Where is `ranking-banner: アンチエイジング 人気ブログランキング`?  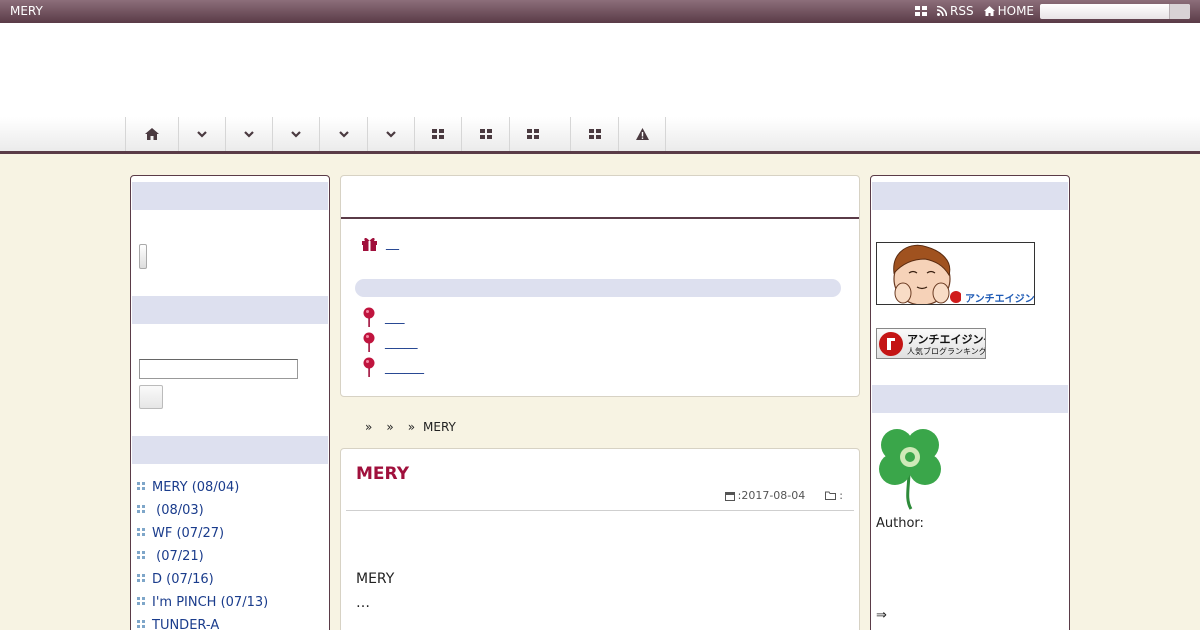
ranking-banner: アンチエイジング 人気ブログランキング is located at coordinates (931, 343).